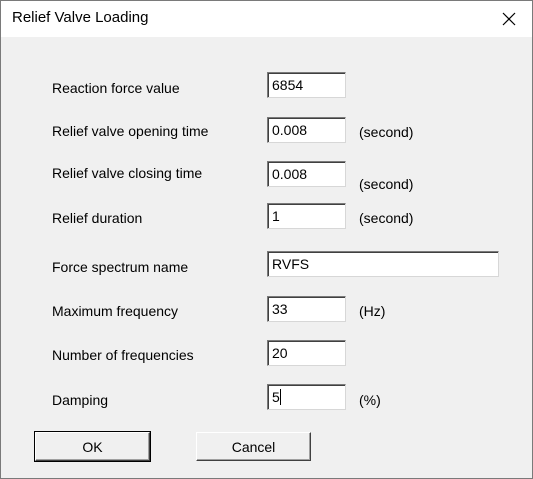 The image size is (533, 479). I want to click on closing-time-label: Relief valve closing time, so click(127, 173).